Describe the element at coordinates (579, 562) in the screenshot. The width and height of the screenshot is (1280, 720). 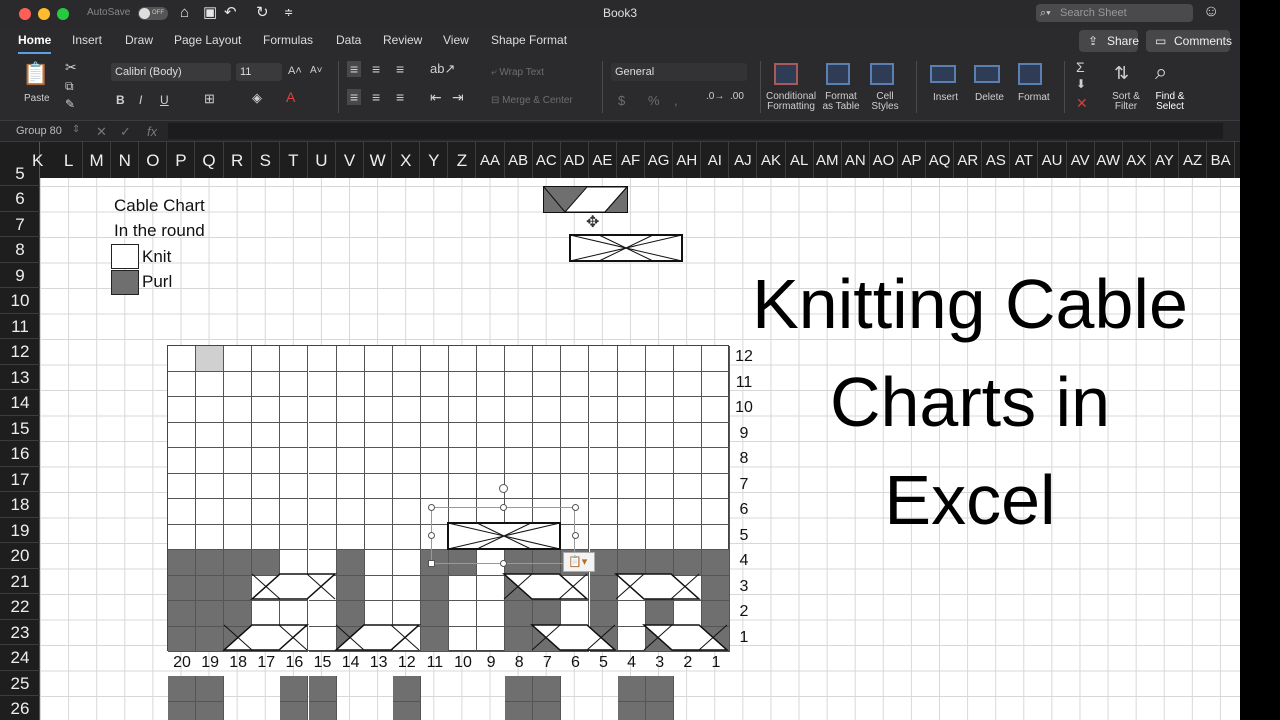
I see `paste-options-button: 📋▾` at that location.